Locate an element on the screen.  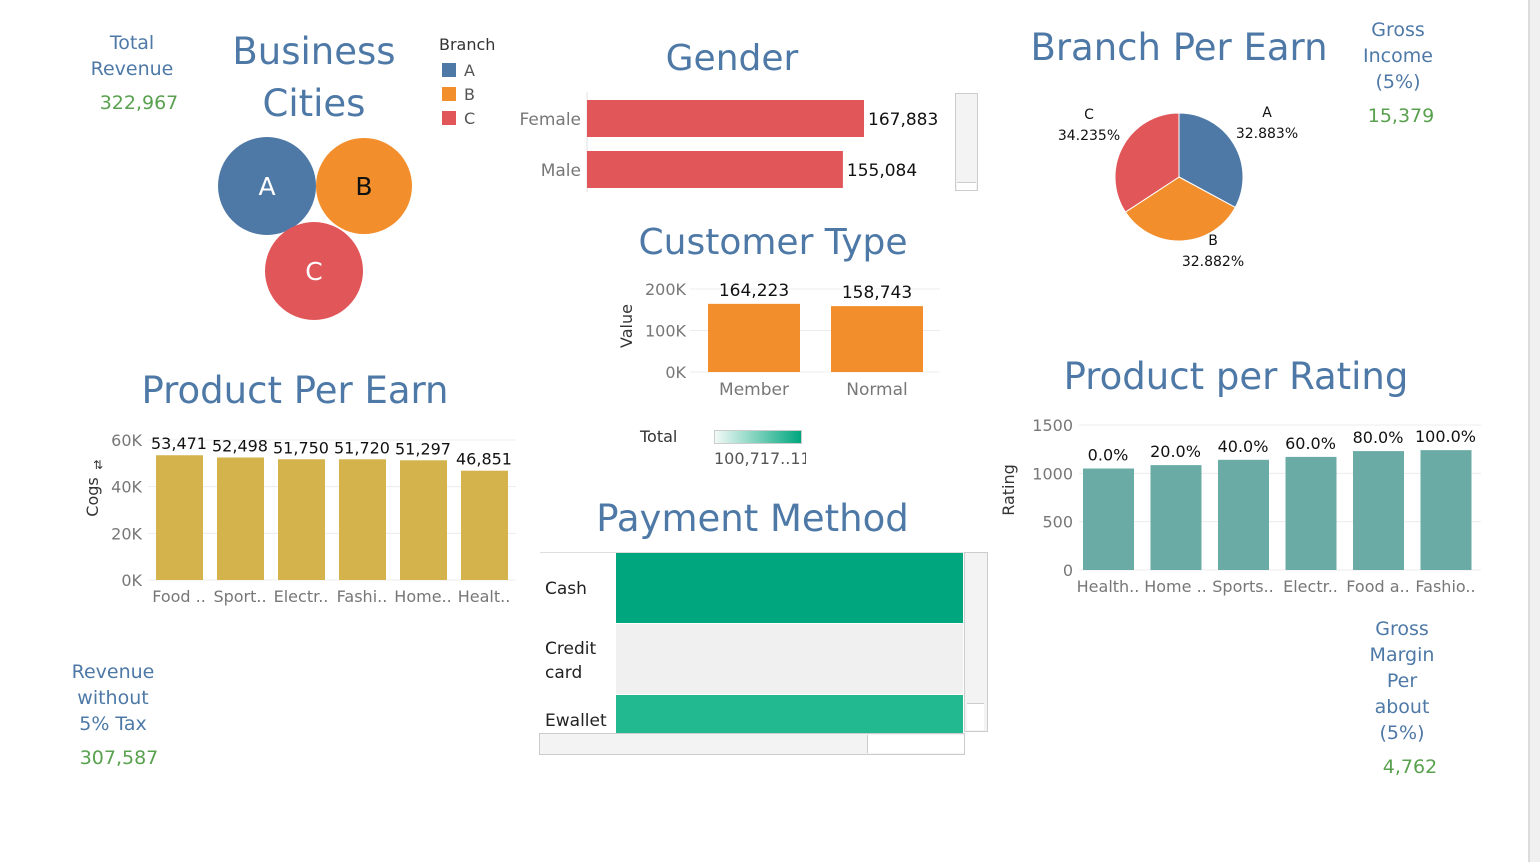
bubble-label: B is located at coordinates (363, 186).